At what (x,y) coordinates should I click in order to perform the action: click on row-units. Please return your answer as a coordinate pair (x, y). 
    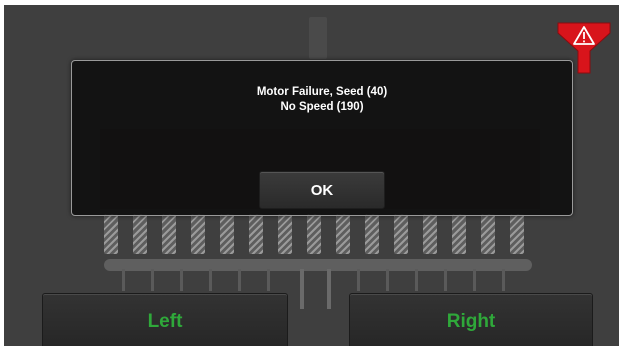
    Looking at the image, I should click on (319, 235).